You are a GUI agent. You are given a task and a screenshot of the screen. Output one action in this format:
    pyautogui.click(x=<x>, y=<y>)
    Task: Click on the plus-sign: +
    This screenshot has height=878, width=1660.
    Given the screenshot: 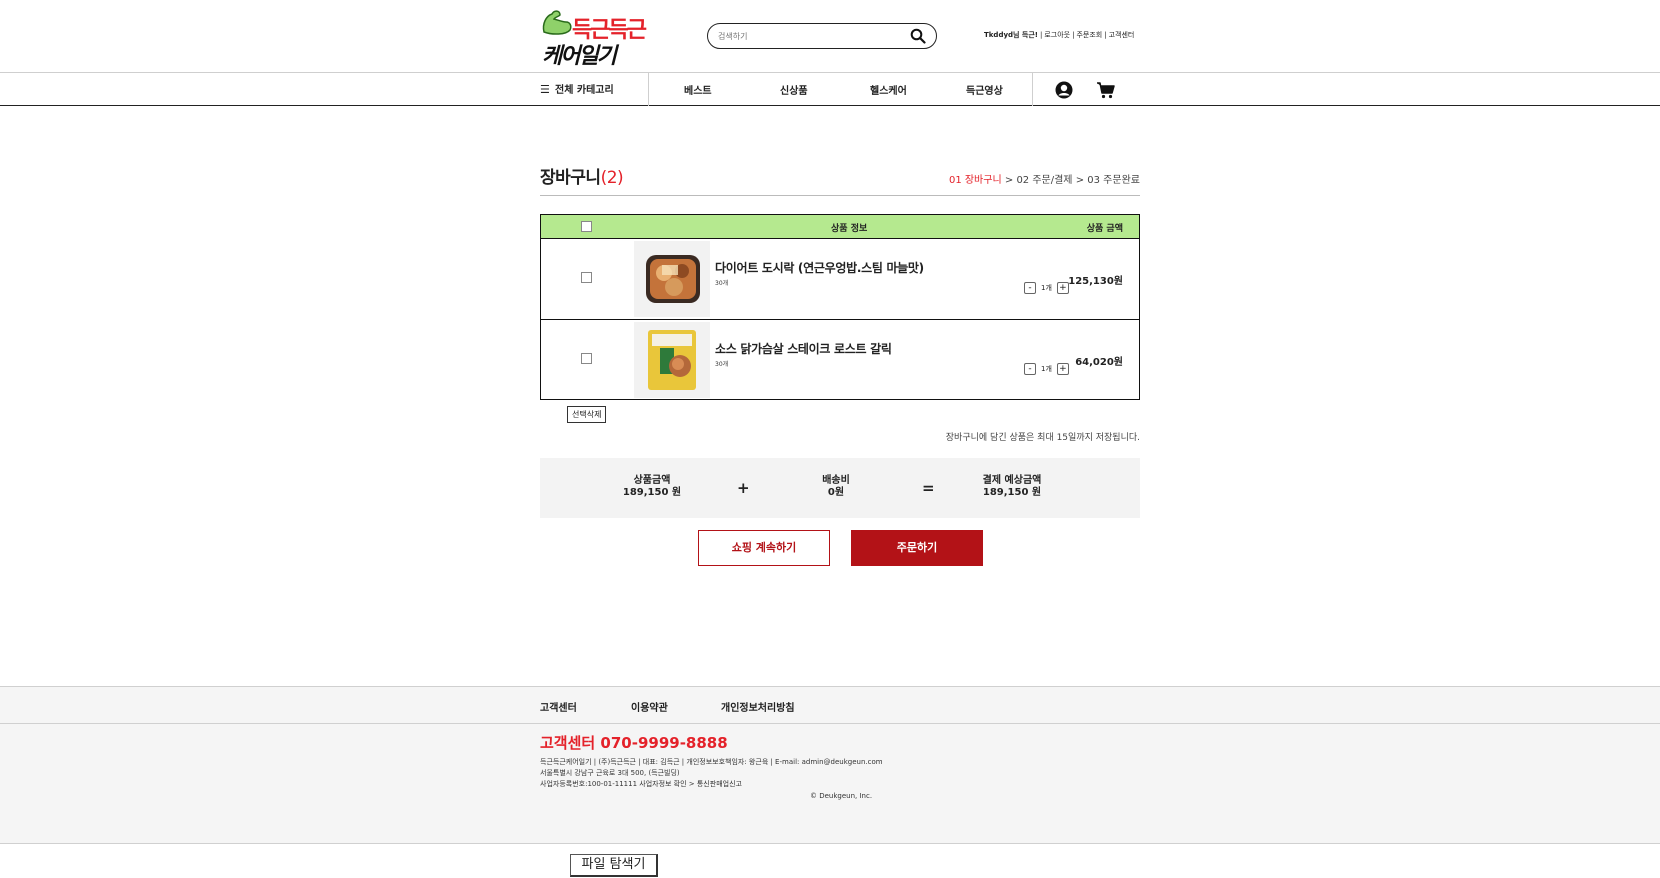 What is the action you would take?
    pyautogui.click(x=743, y=488)
    